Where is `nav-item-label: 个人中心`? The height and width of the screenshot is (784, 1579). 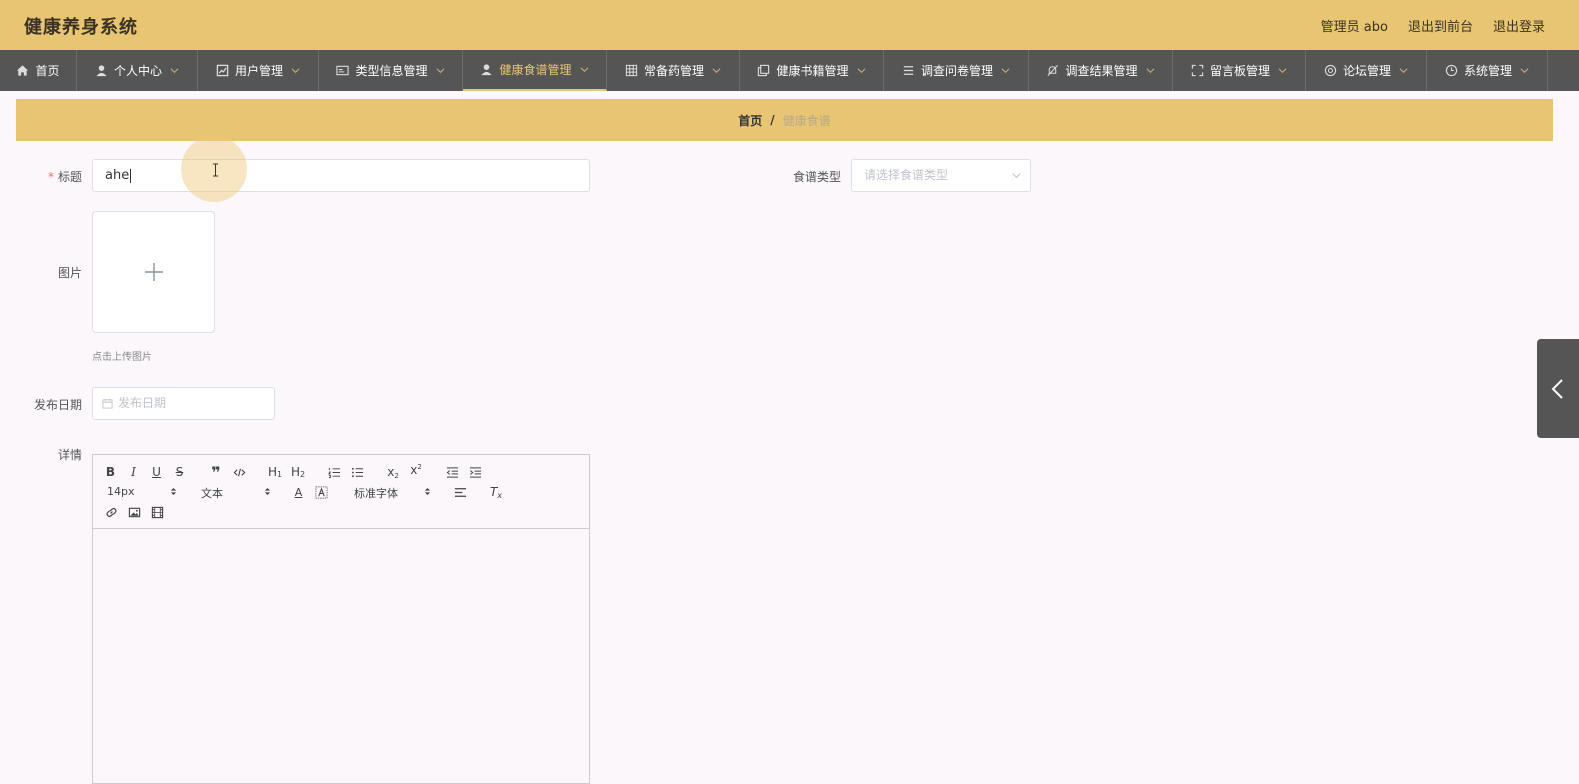
nav-item-label: 个人中心 is located at coordinates (137, 71).